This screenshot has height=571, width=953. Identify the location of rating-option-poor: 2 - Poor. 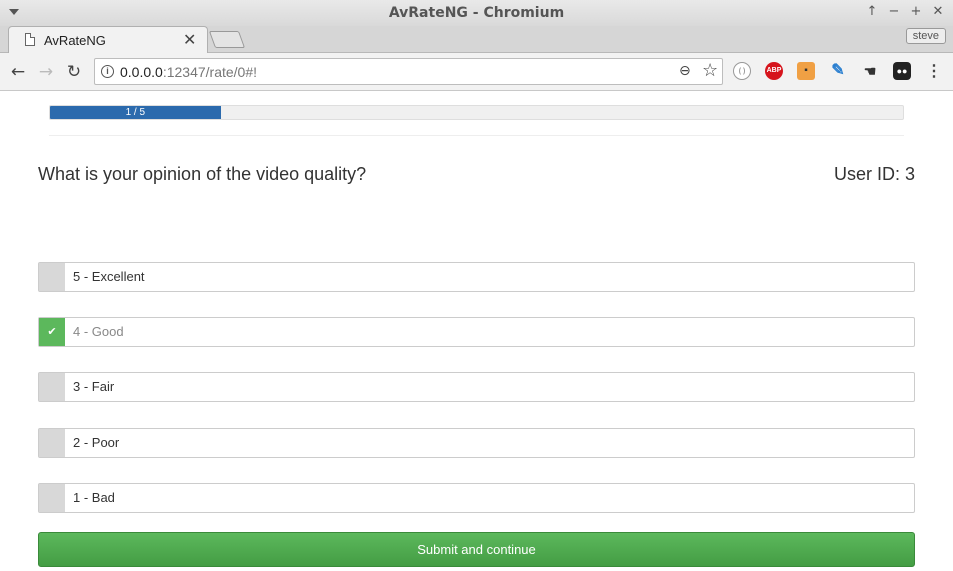
(476, 443).